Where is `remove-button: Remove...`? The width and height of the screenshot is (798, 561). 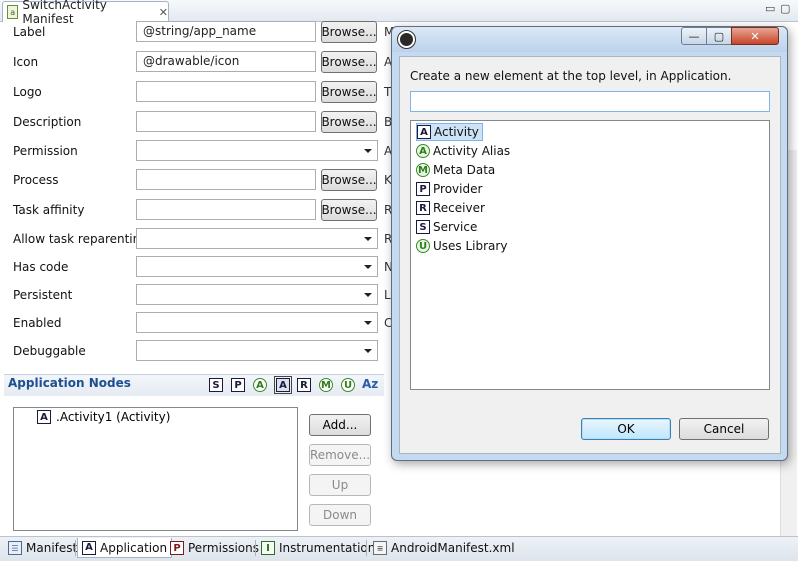 remove-button: Remove... is located at coordinates (340, 455).